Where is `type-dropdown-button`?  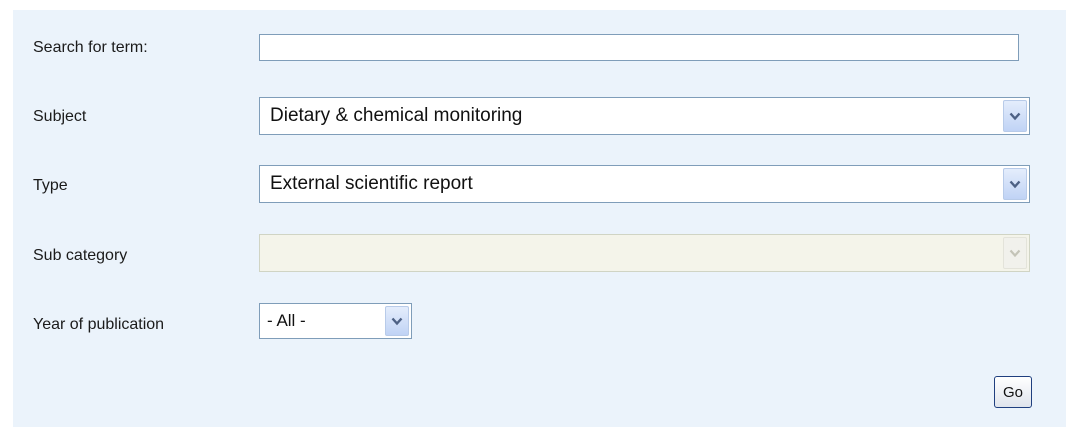 type-dropdown-button is located at coordinates (1015, 184).